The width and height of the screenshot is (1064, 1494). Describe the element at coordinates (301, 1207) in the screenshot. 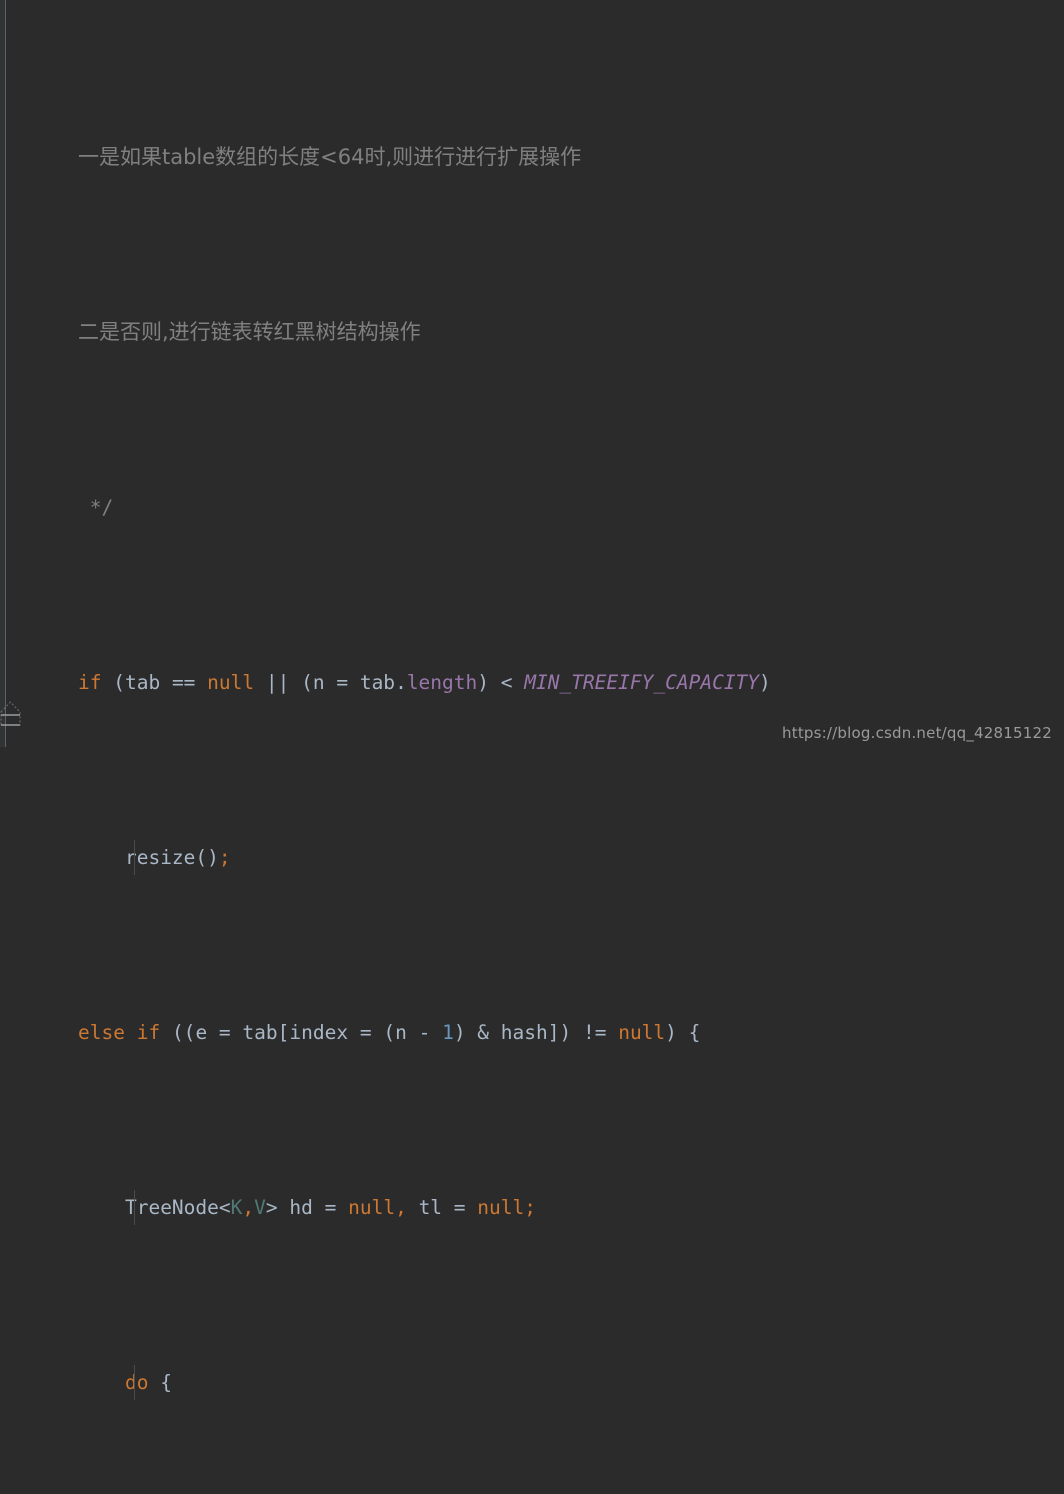

I see `var-hd: hd` at that location.